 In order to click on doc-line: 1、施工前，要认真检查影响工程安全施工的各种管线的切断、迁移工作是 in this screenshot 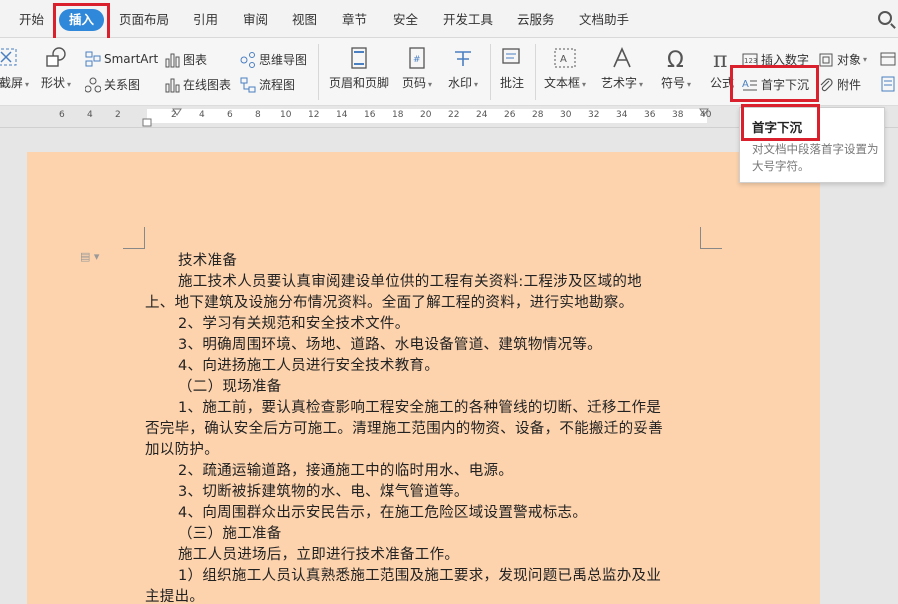, I will do `click(420, 408)`.